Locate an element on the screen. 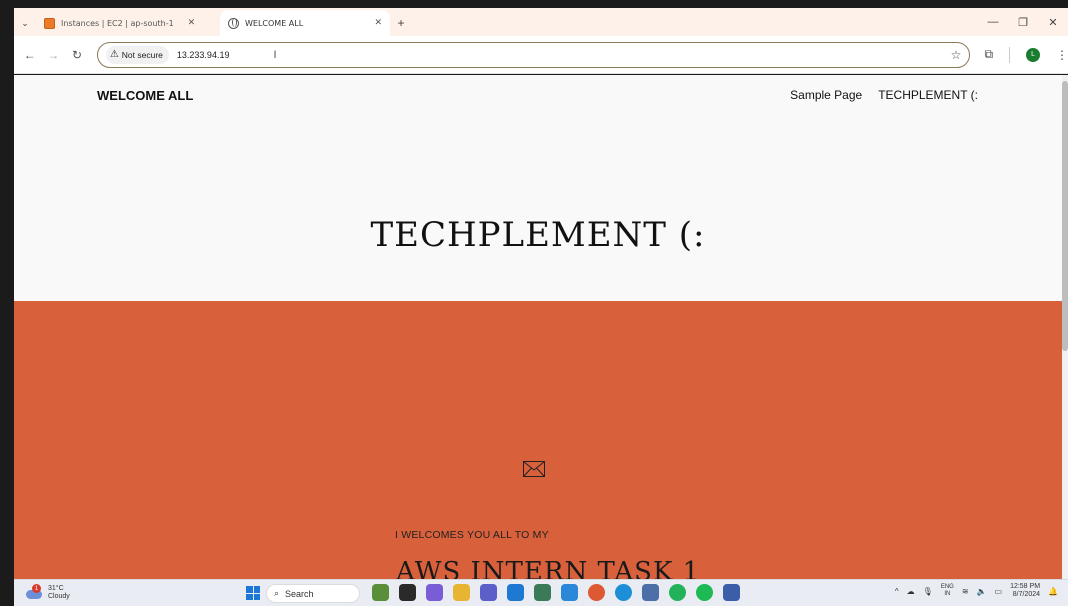 The width and height of the screenshot is (1068, 606). hsp-app-icon is located at coordinates (650, 592).